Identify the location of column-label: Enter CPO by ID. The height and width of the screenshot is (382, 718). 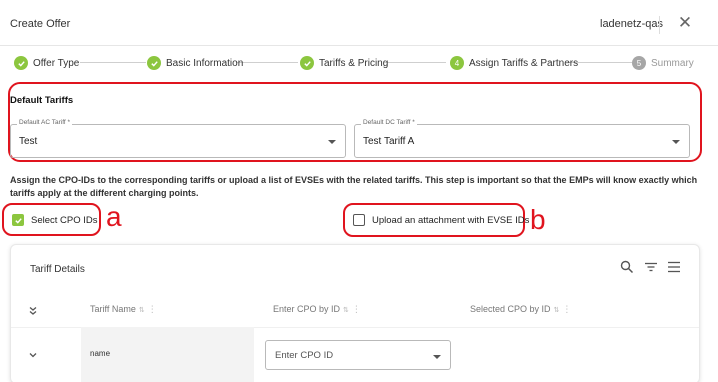
(307, 309).